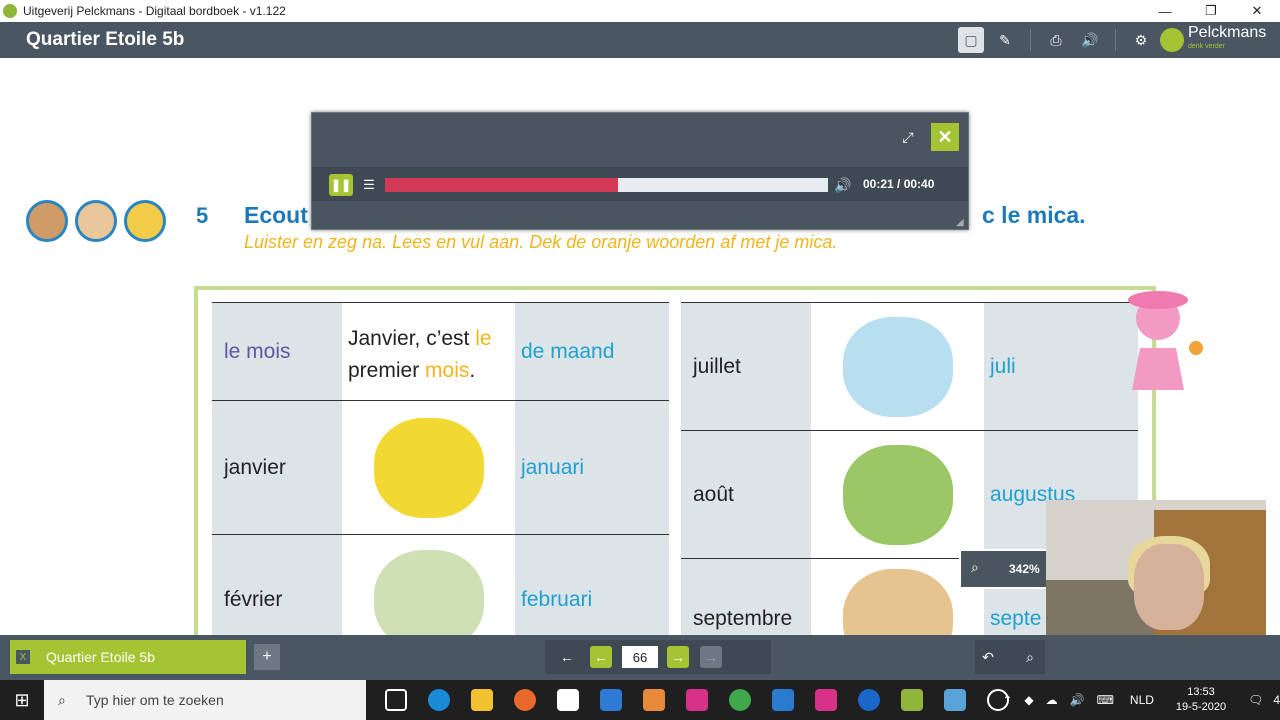 The height and width of the screenshot is (720, 1280). I want to click on minimize-button: —, so click(1165, 11).